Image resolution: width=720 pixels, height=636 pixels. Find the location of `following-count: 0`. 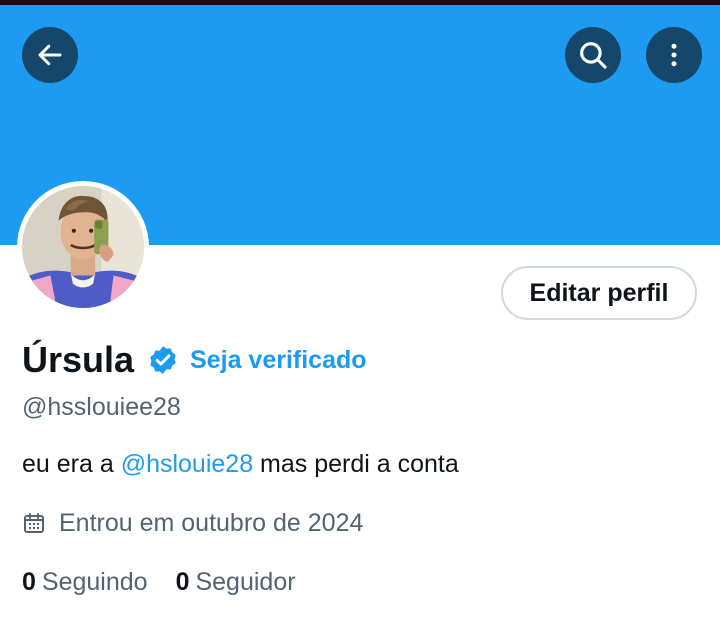

following-count: 0 is located at coordinates (29, 581).